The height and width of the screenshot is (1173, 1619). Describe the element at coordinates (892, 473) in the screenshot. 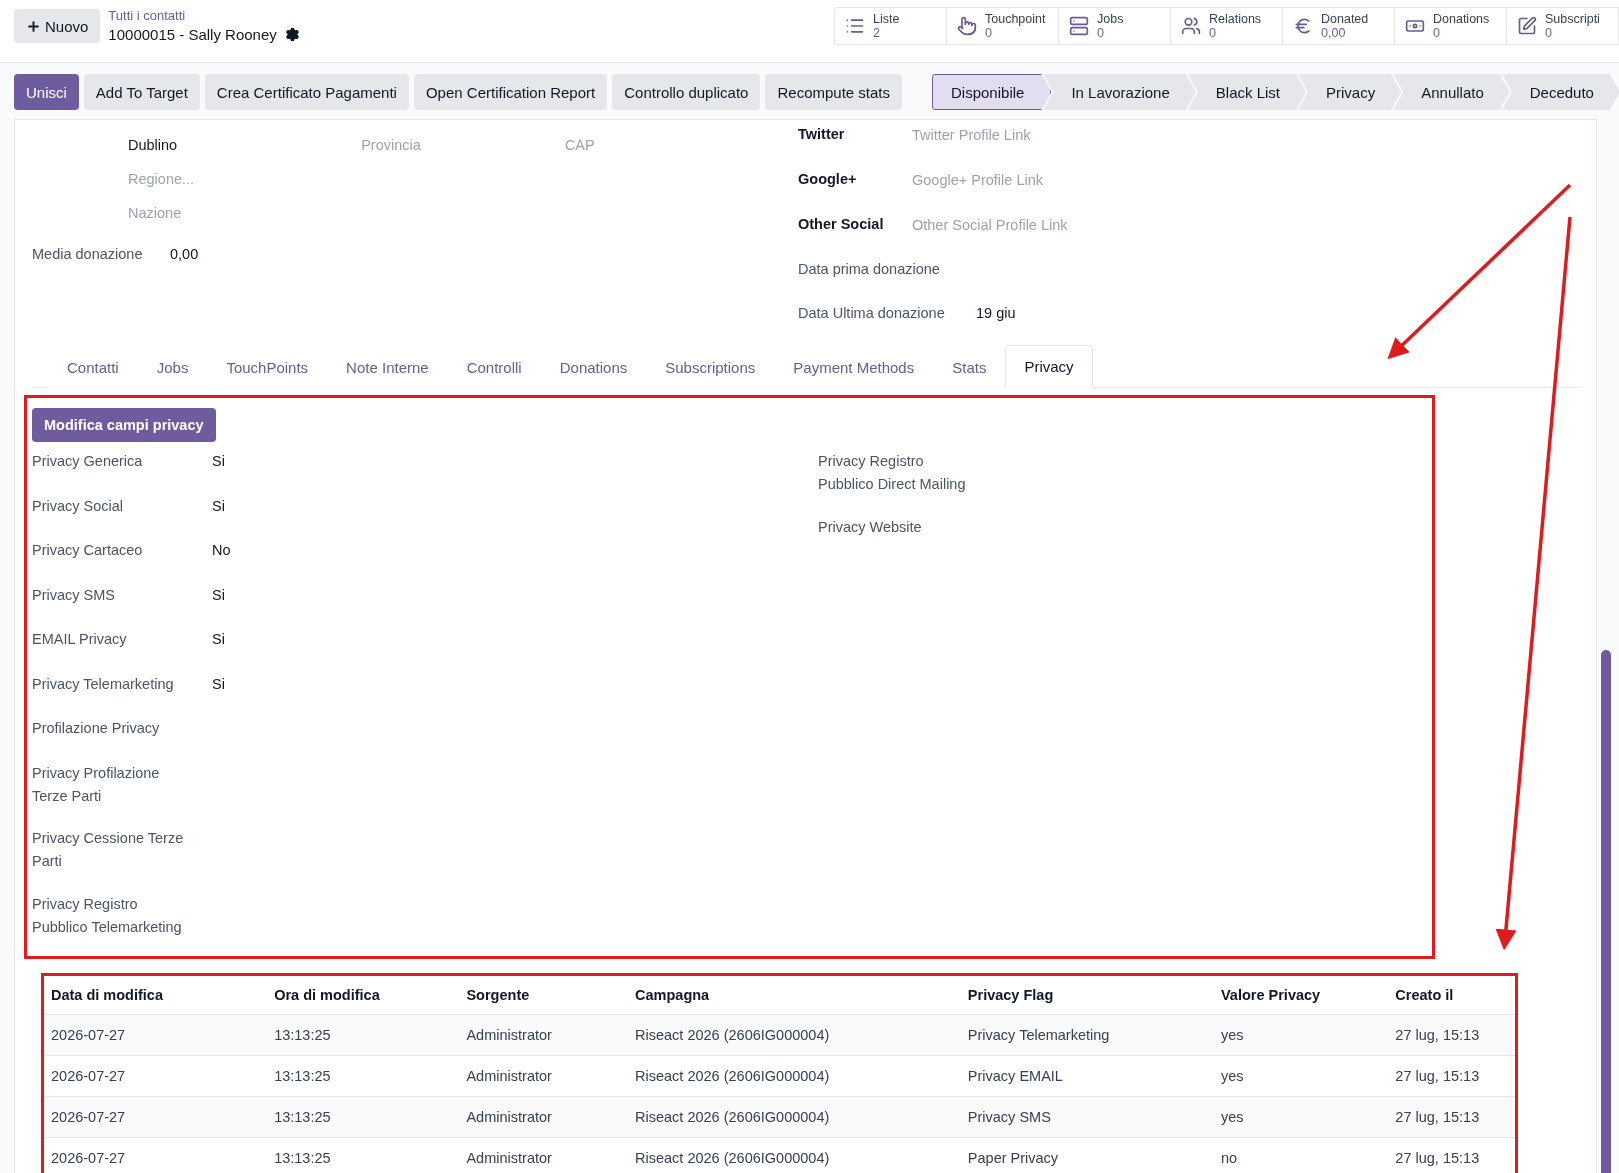

I see `field-label: Privacy Registro Pubblico Direct Mailing` at that location.